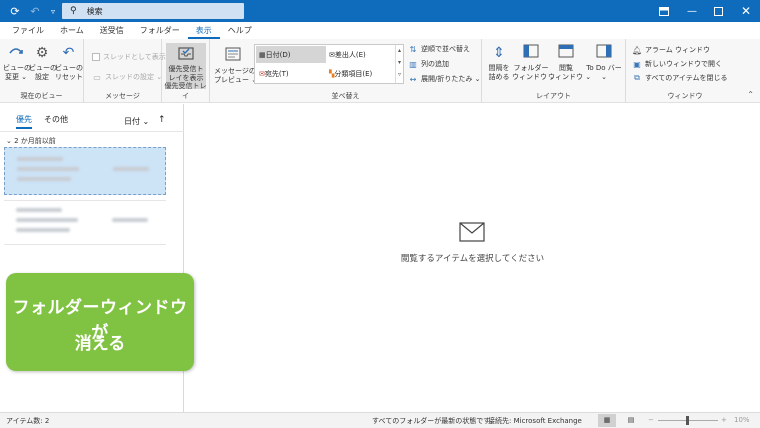 The width and height of the screenshot is (760, 428). Describe the element at coordinates (671, 50) in the screenshot. I see `reminders-window-button: 🔔︎ アラーム ウィンドウ` at that location.